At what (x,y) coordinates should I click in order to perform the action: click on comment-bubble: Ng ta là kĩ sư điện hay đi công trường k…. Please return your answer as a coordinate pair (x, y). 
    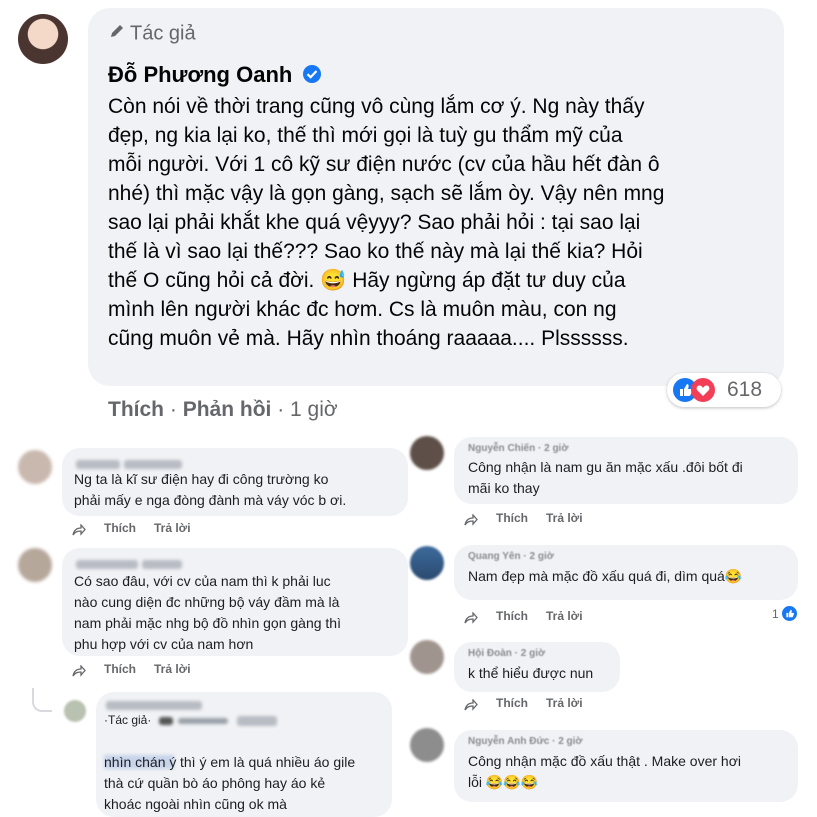
    Looking at the image, I should click on (235, 482).